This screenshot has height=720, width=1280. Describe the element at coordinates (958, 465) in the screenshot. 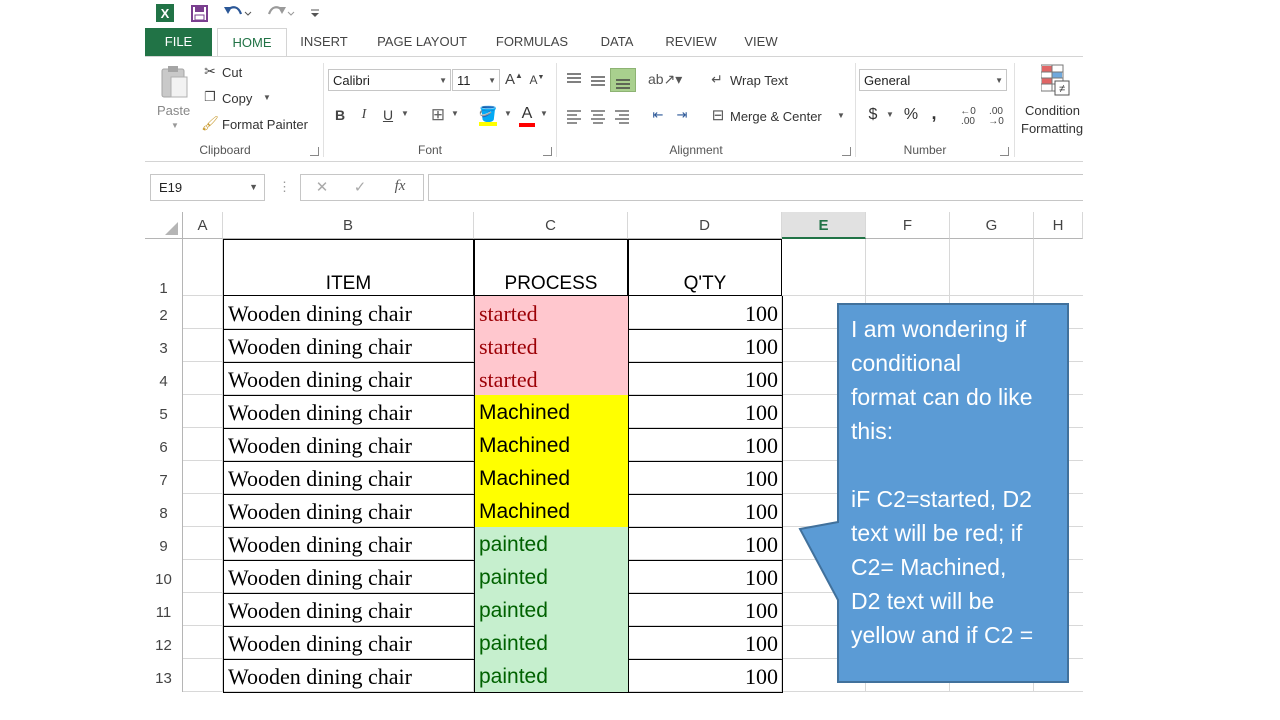

I see `callout-line` at that location.